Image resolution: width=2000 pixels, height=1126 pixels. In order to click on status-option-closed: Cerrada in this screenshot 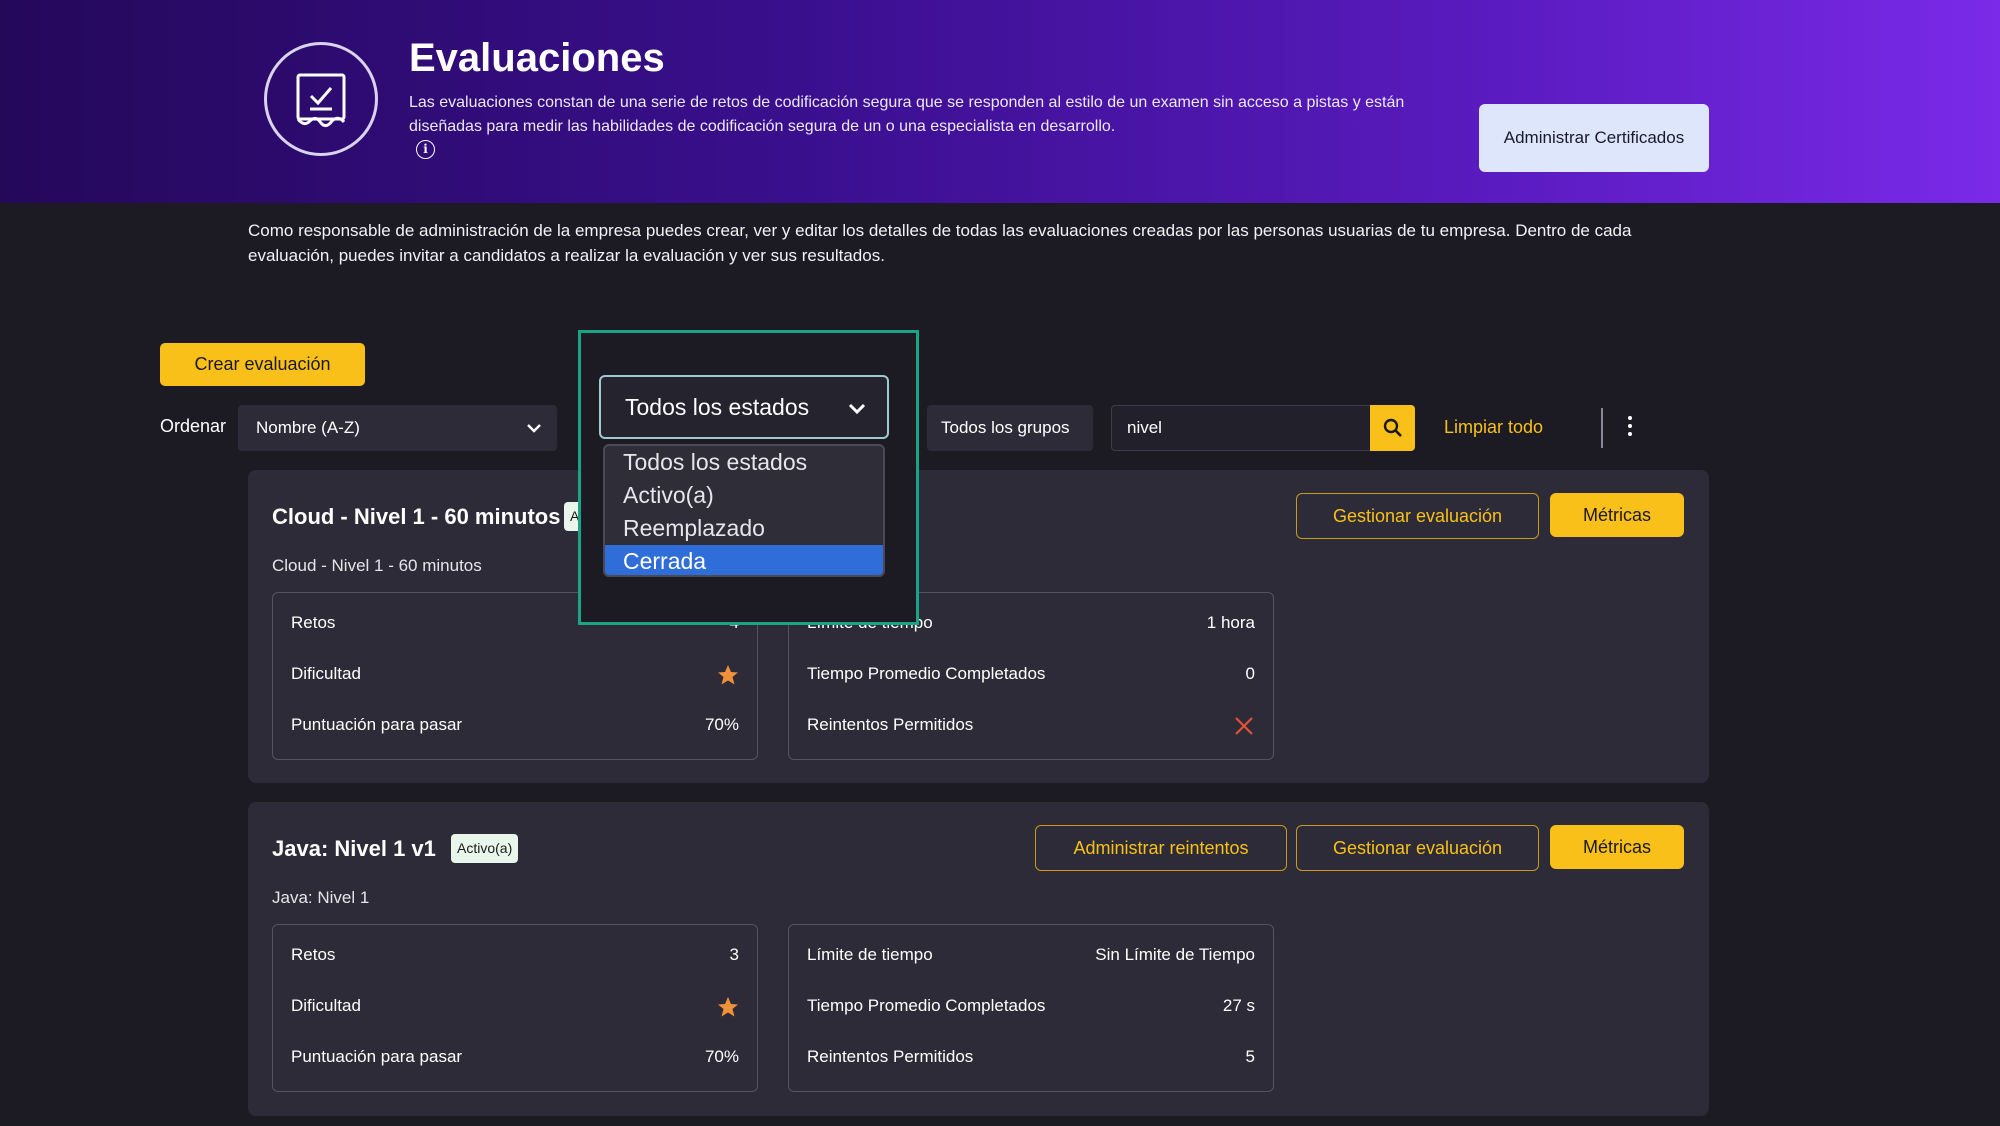, I will do `click(744, 560)`.